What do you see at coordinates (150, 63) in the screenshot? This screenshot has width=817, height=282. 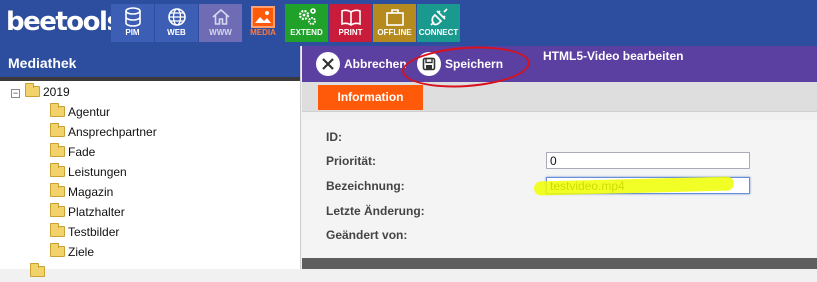 I see `sidebar-title: Mediathek` at bounding box center [150, 63].